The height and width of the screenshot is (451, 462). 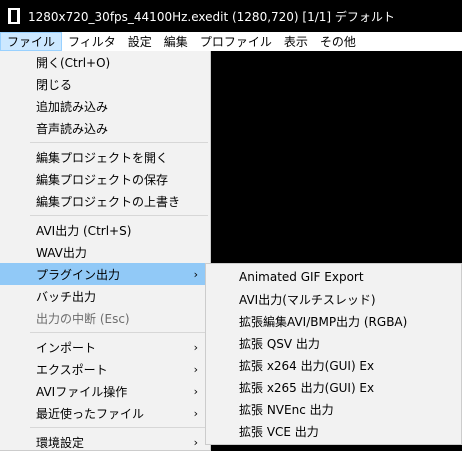 What do you see at coordinates (333, 299) in the screenshot?
I see `submenu-item-avi-multithread: AVI出力(マルチスレッド)` at bounding box center [333, 299].